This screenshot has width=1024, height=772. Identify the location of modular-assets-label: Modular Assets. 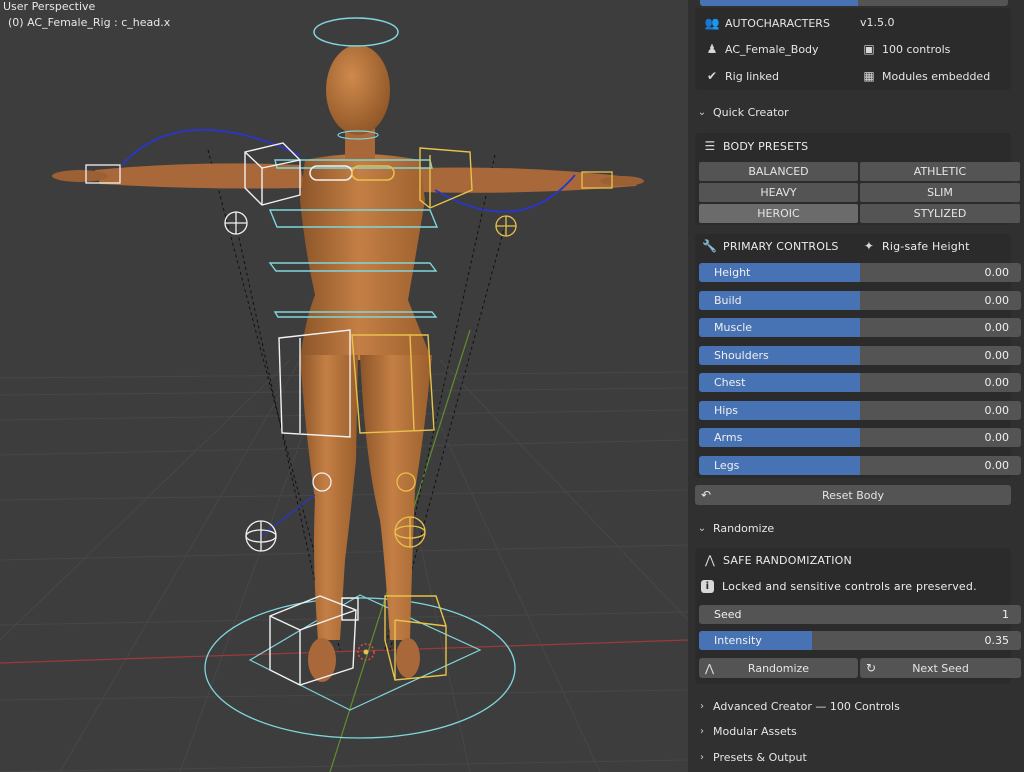
(755, 731).